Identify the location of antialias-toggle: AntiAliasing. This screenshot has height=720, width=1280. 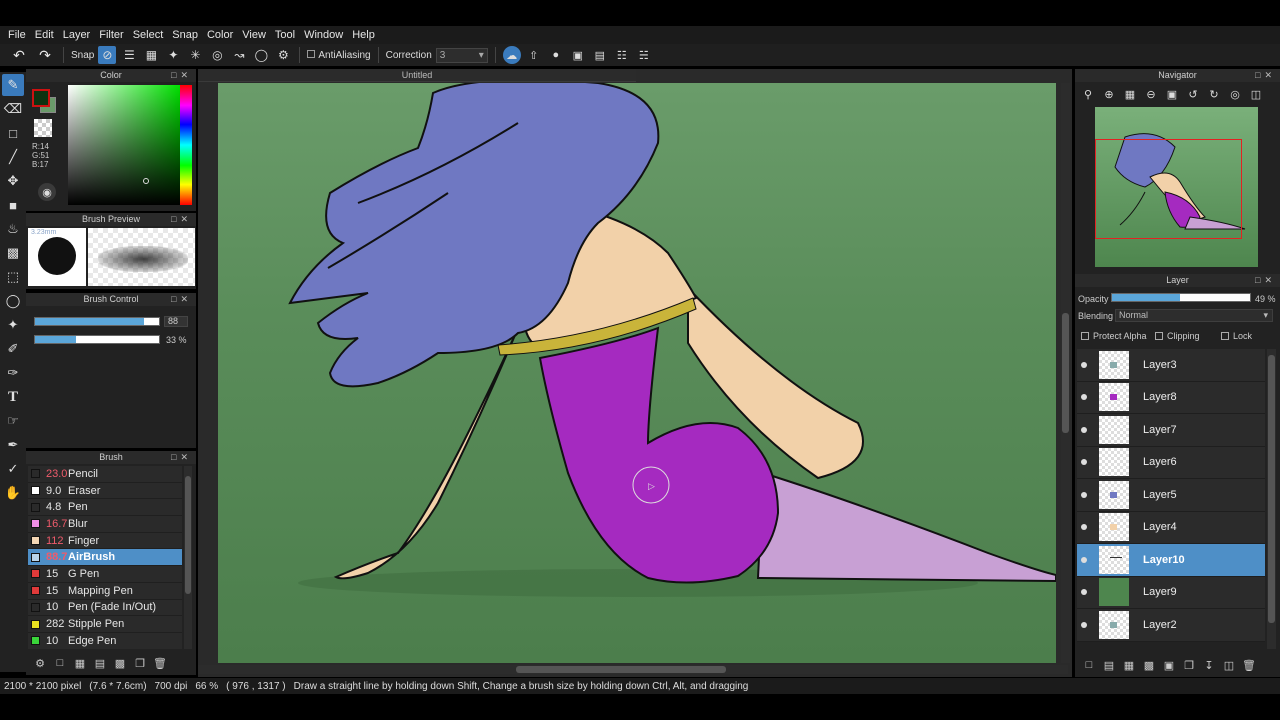
(339, 55).